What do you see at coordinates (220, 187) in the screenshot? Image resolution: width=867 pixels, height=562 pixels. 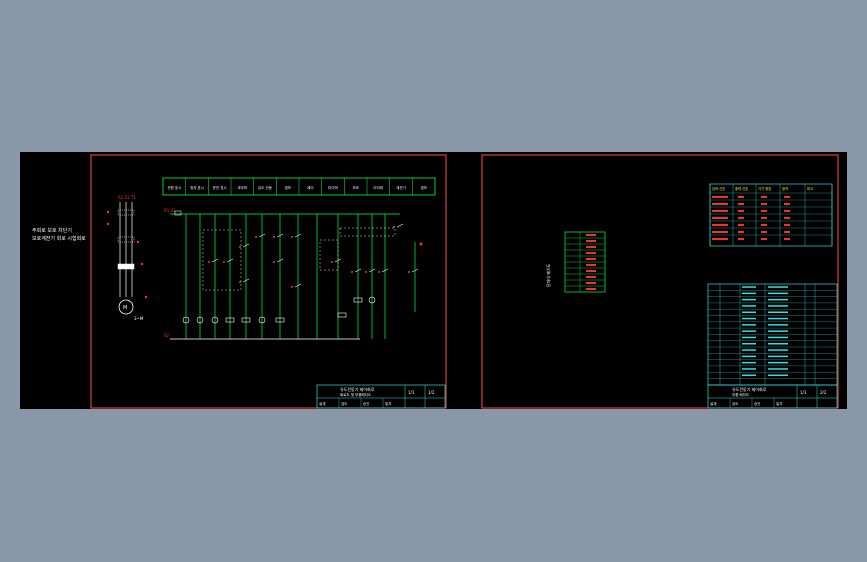 I see `header-cell-label: 운전 표시` at bounding box center [220, 187].